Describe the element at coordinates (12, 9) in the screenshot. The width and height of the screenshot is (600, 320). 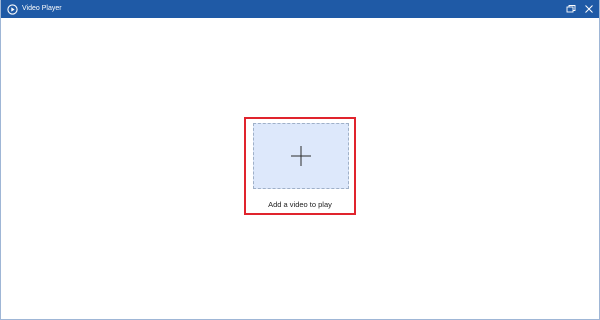
I see `play-circle-icon` at that location.